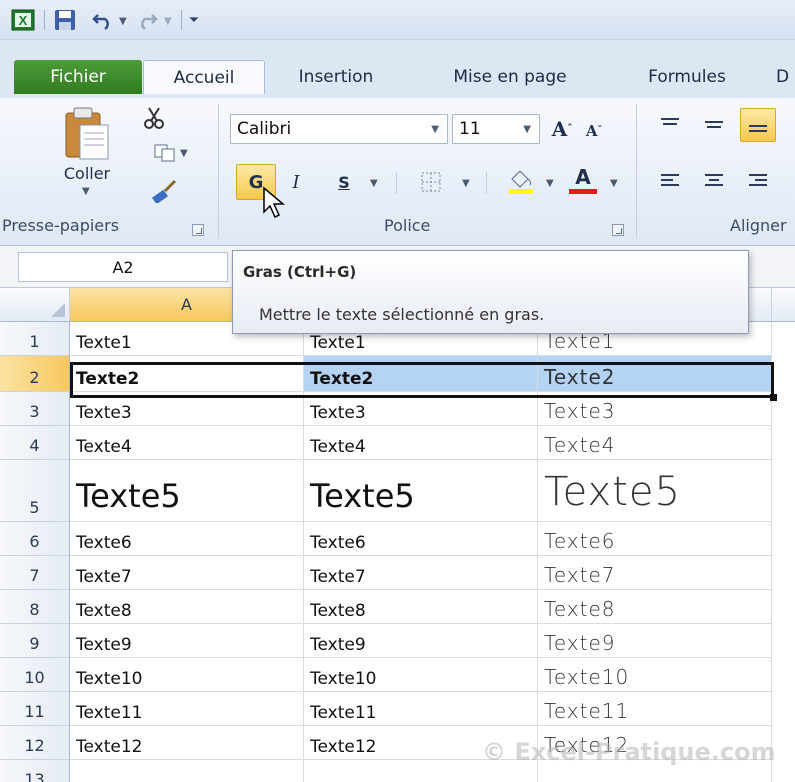 The height and width of the screenshot is (782, 795). What do you see at coordinates (374, 183) in the screenshot?
I see `underline-dropdown-icon: ▼` at bounding box center [374, 183].